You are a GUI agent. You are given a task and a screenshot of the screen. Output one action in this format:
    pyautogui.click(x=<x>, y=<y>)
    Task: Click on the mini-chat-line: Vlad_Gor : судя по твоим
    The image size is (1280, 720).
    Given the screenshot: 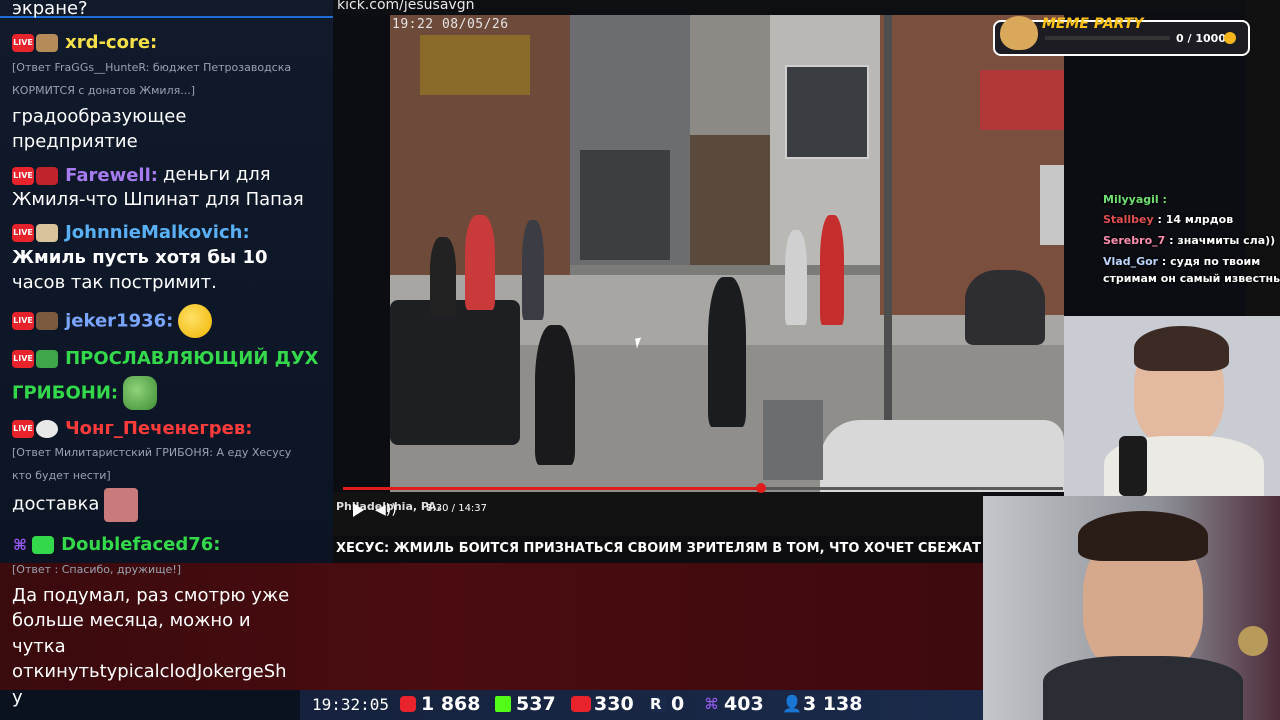 What is the action you would take?
    pyautogui.click(x=1181, y=261)
    